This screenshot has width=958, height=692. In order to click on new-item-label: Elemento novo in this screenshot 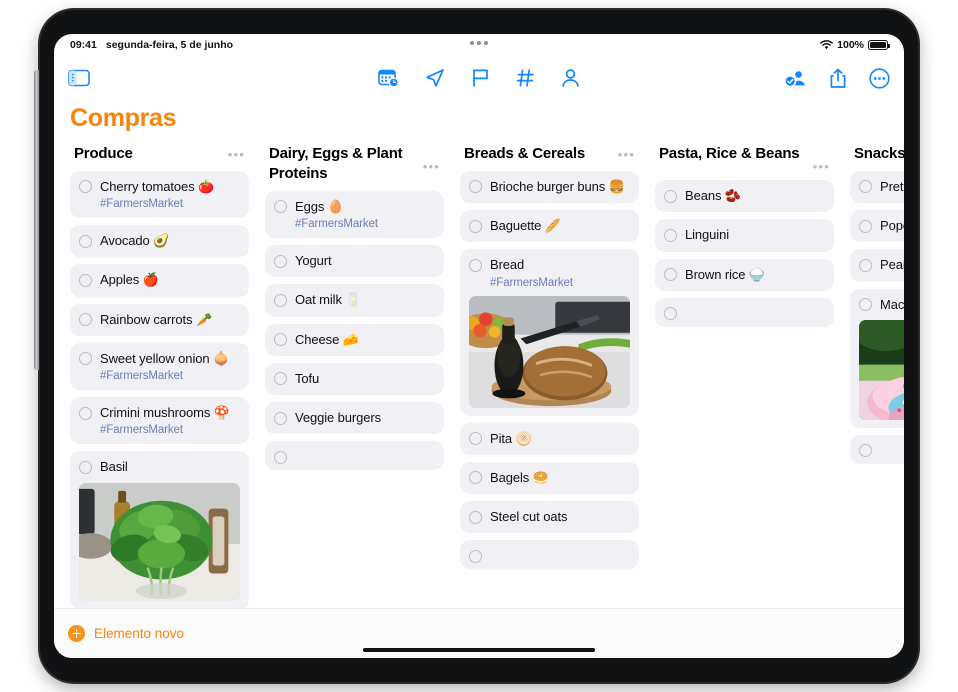, I will do `click(139, 633)`.